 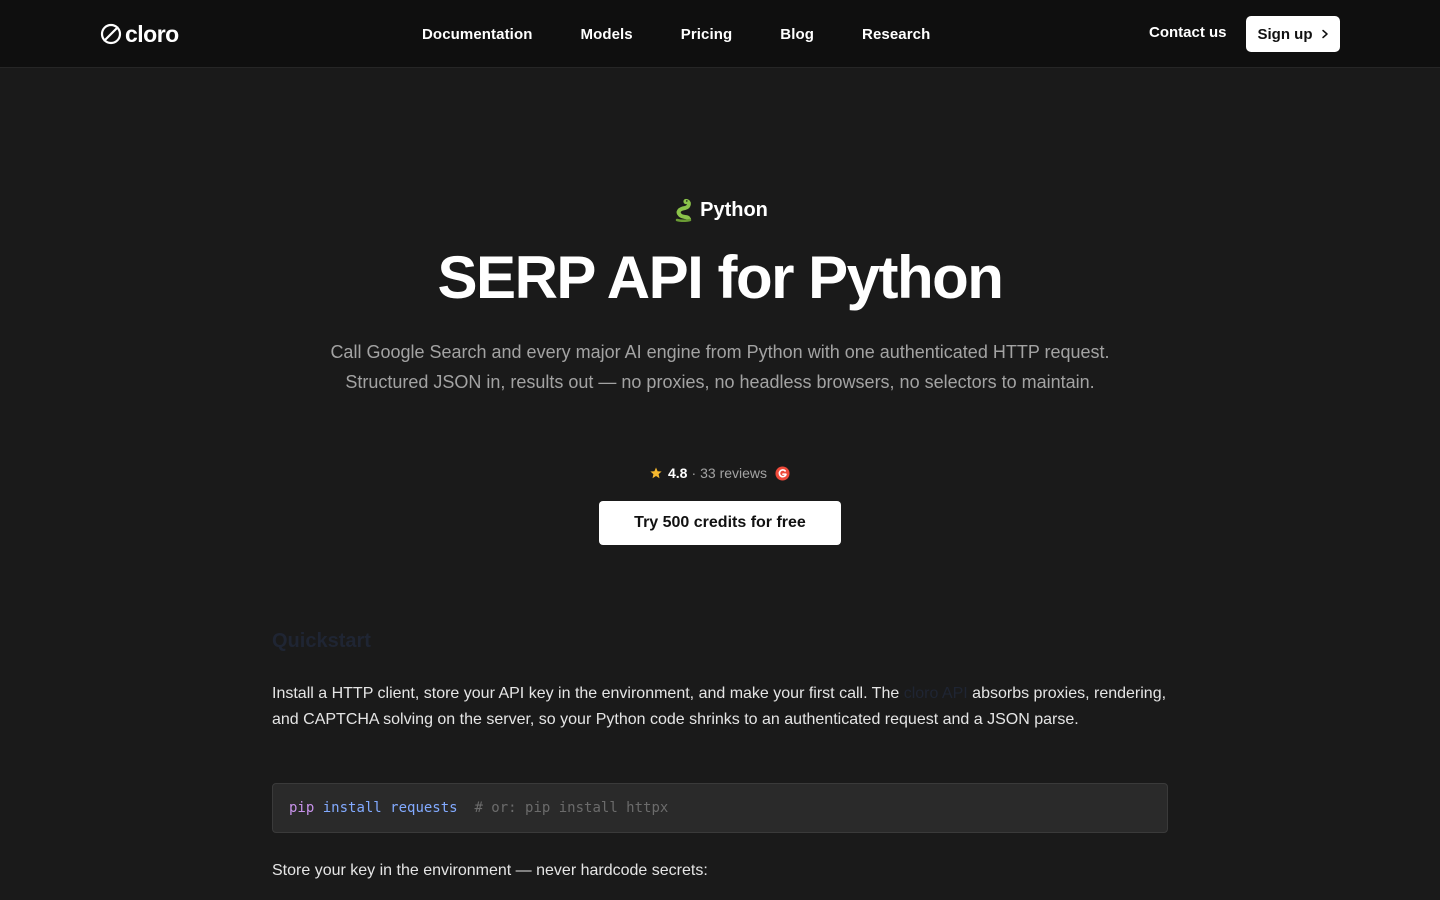 I want to click on rating-summary: 4.8 · 33 reviews, so click(x=720, y=473).